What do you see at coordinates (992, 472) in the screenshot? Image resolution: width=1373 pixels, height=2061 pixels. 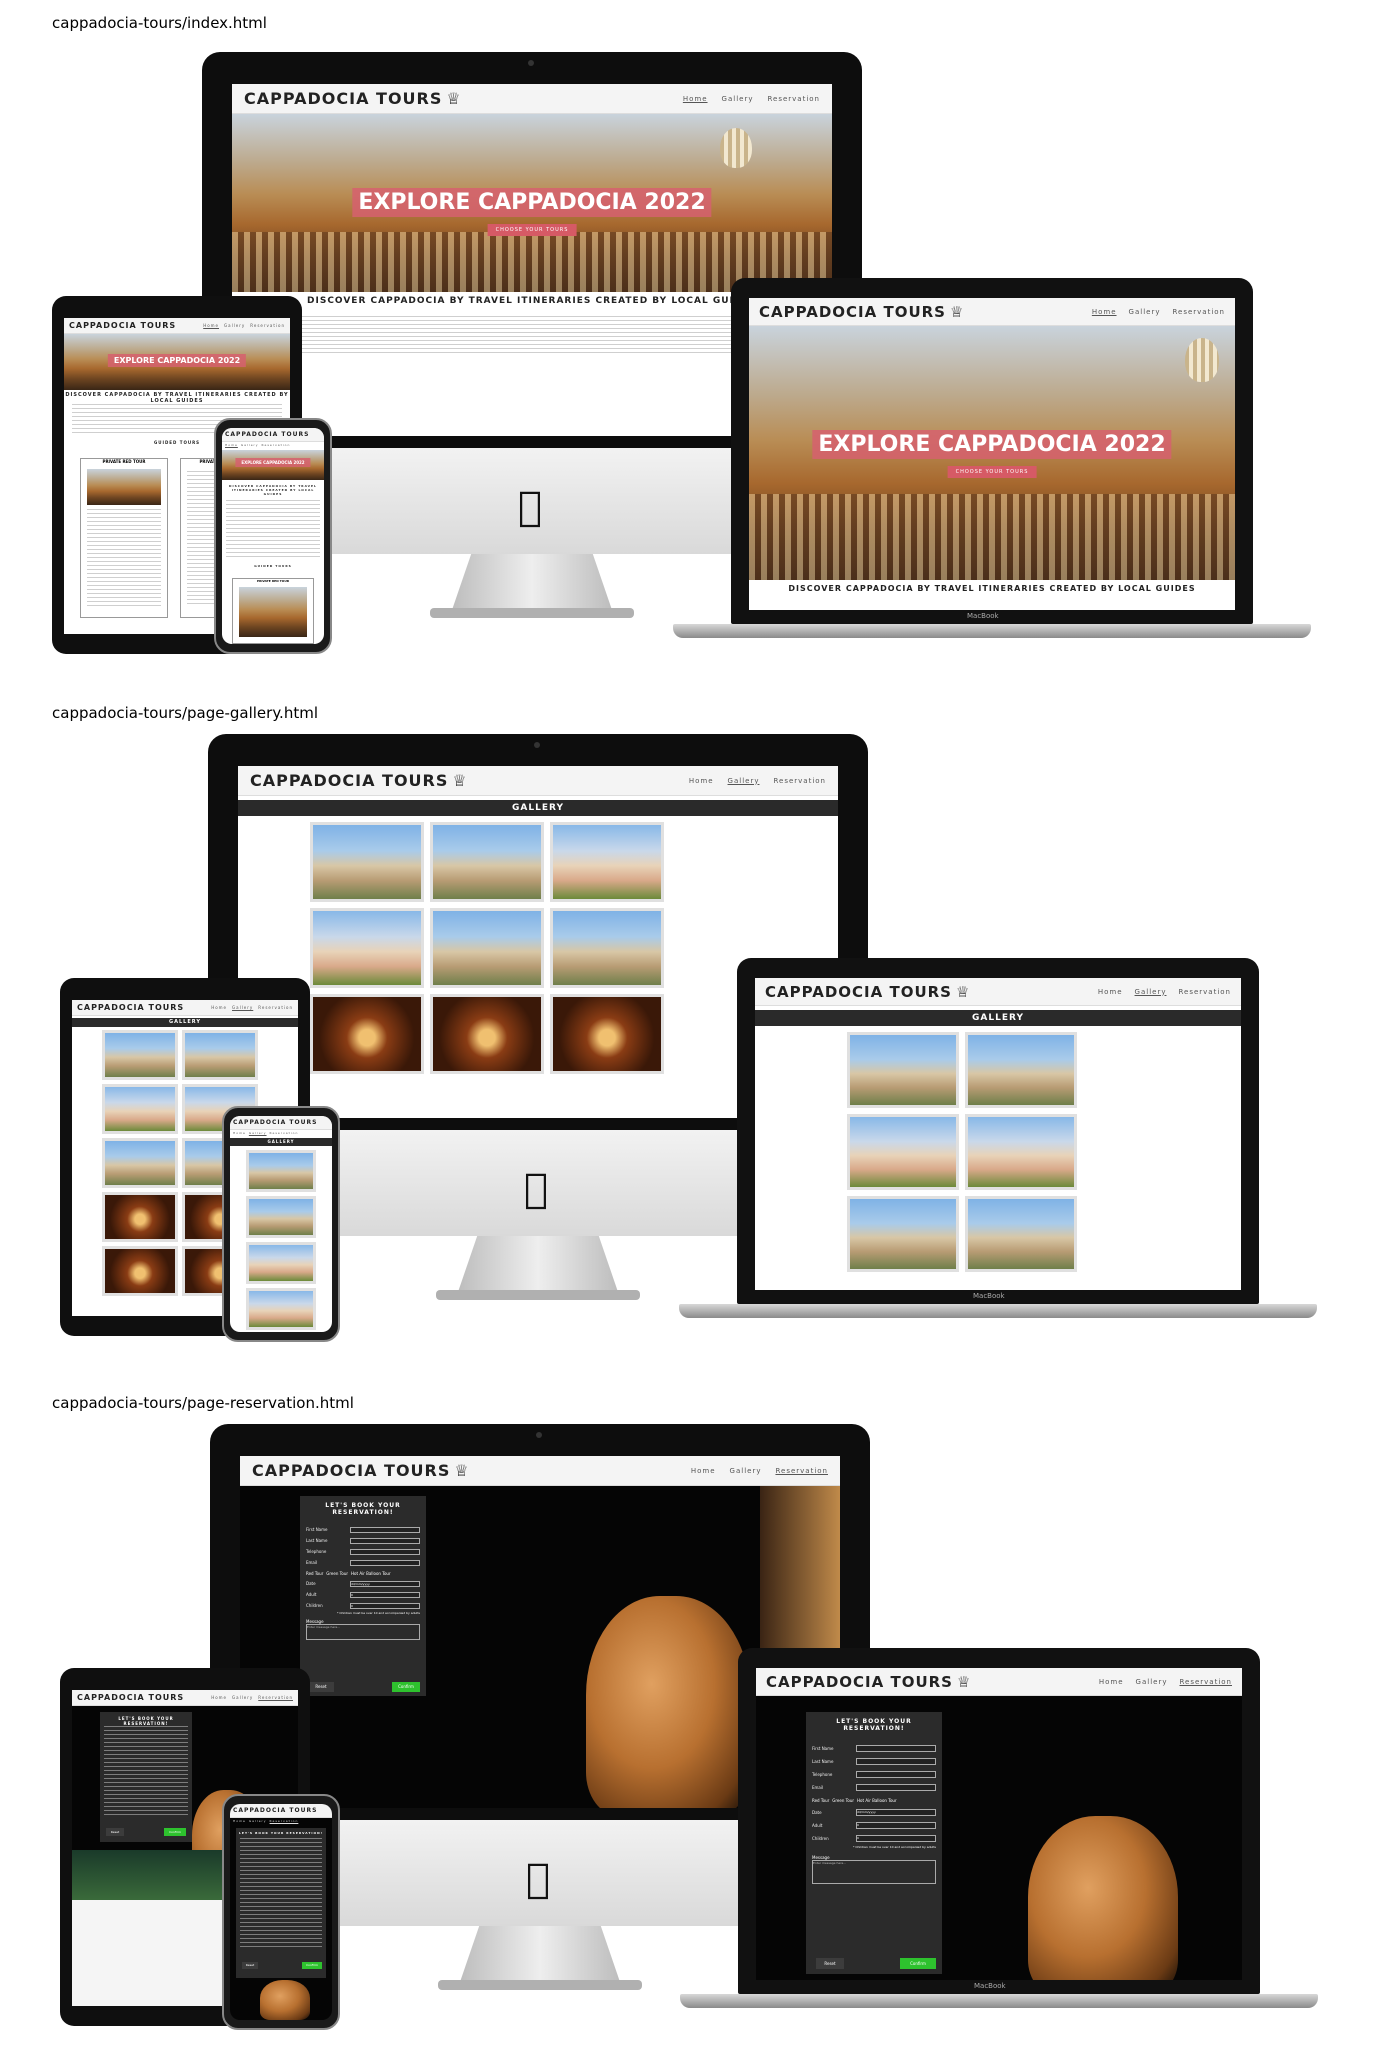 I see `hero-button: CHOOSE YOUR TOURS` at bounding box center [992, 472].